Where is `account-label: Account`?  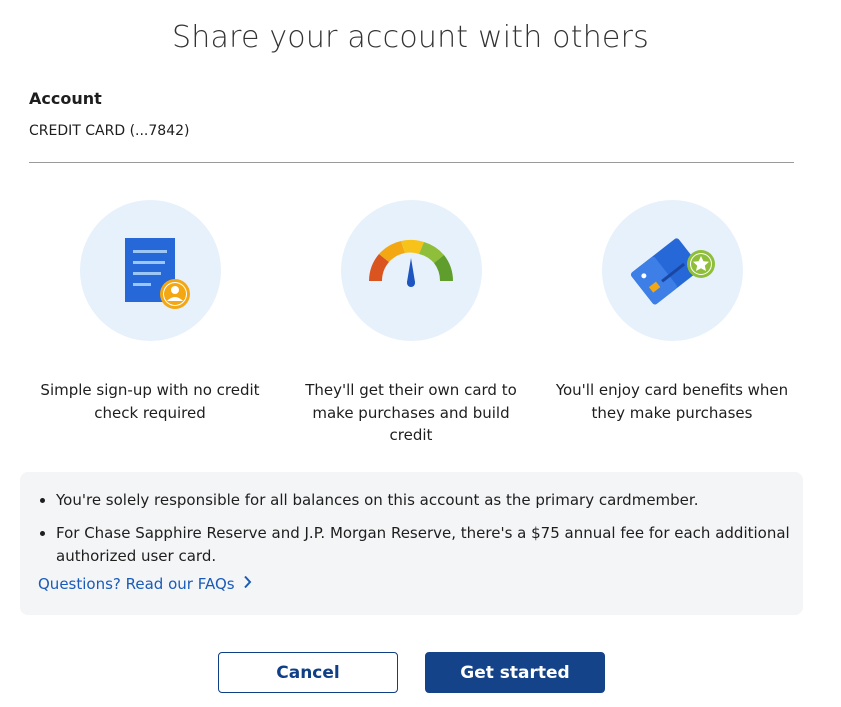
account-label: Account is located at coordinates (65, 98).